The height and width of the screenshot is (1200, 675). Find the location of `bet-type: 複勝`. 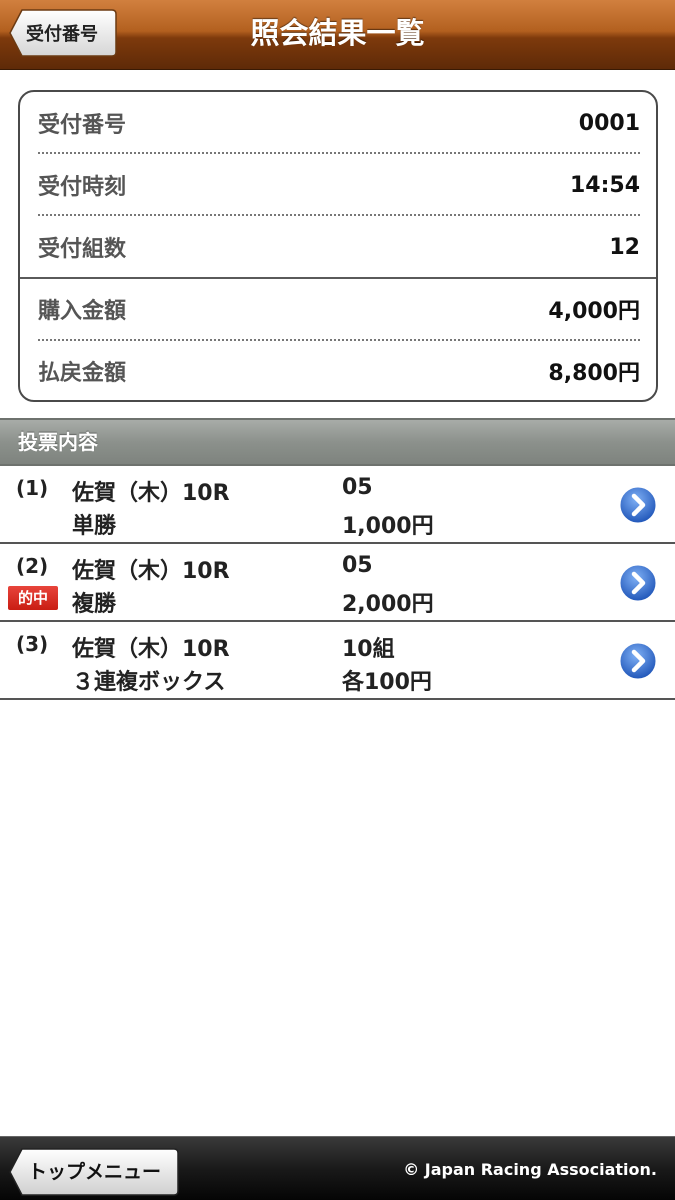

bet-type: 複勝 is located at coordinates (94, 604).